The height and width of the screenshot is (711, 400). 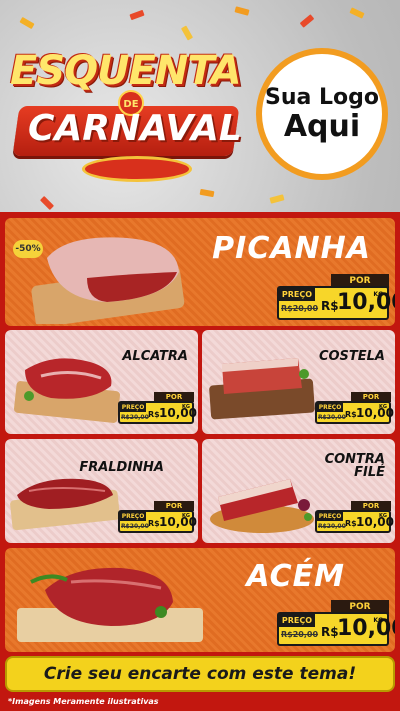 I want to click on cta-text: Crie seu encarte com este tema!, so click(x=200, y=674).